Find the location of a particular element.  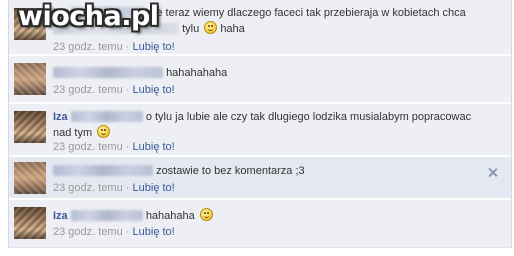

comment-body: Iza hahahaha is located at coordinates (268, 216).